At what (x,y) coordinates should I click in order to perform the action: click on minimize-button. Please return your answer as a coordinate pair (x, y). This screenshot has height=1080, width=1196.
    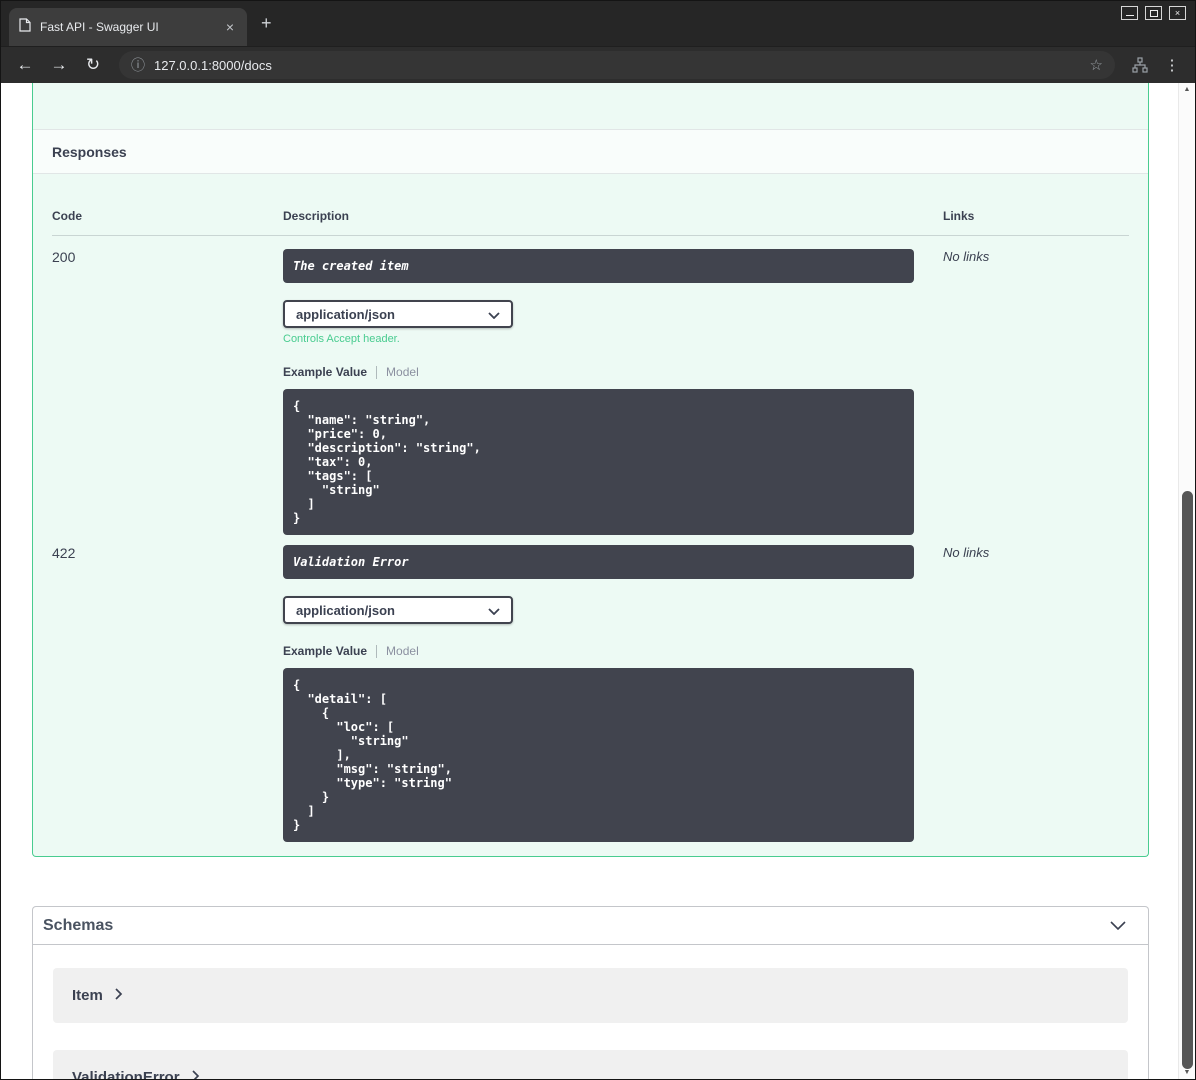
    Looking at the image, I should click on (1129, 13).